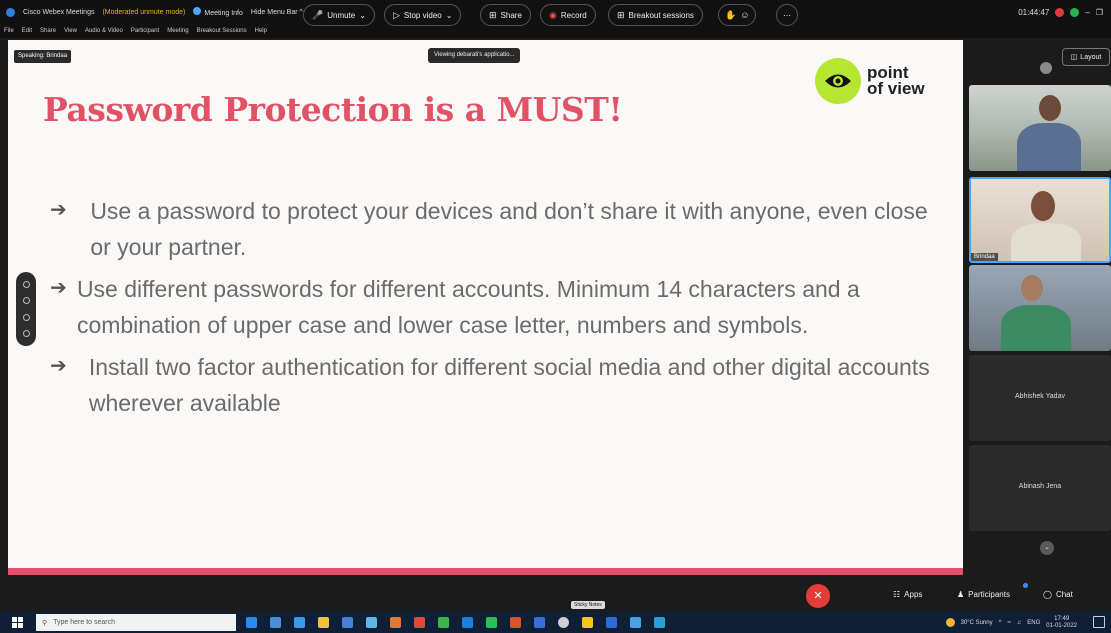 The width and height of the screenshot is (1111, 633). I want to click on store-icon, so click(347, 622).